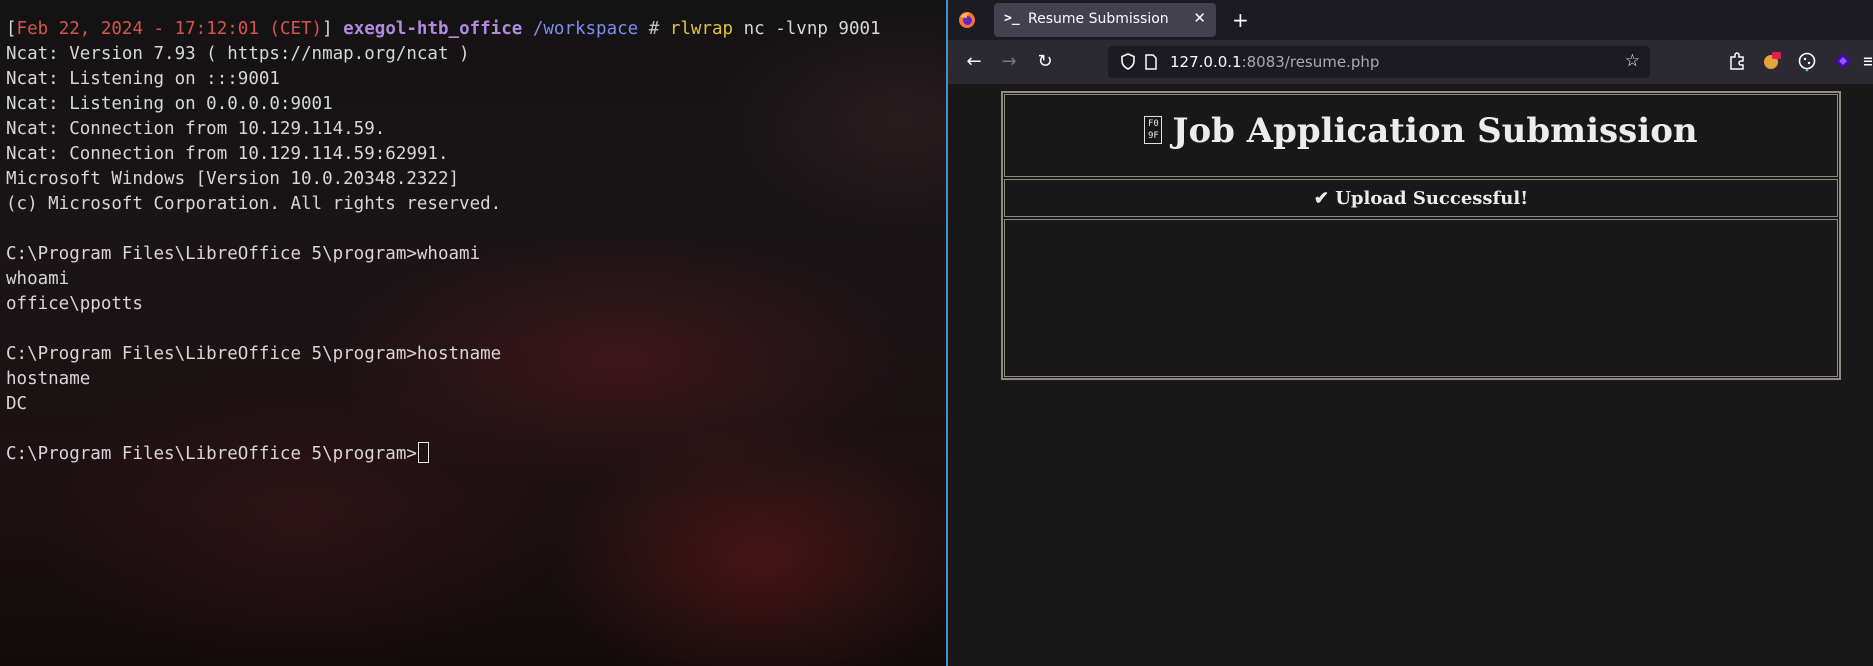 This screenshot has height=666, width=1873. Describe the element at coordinates (1632, 61) in the screenshot. I see `bookmark-star-icon: ☆` at that location.